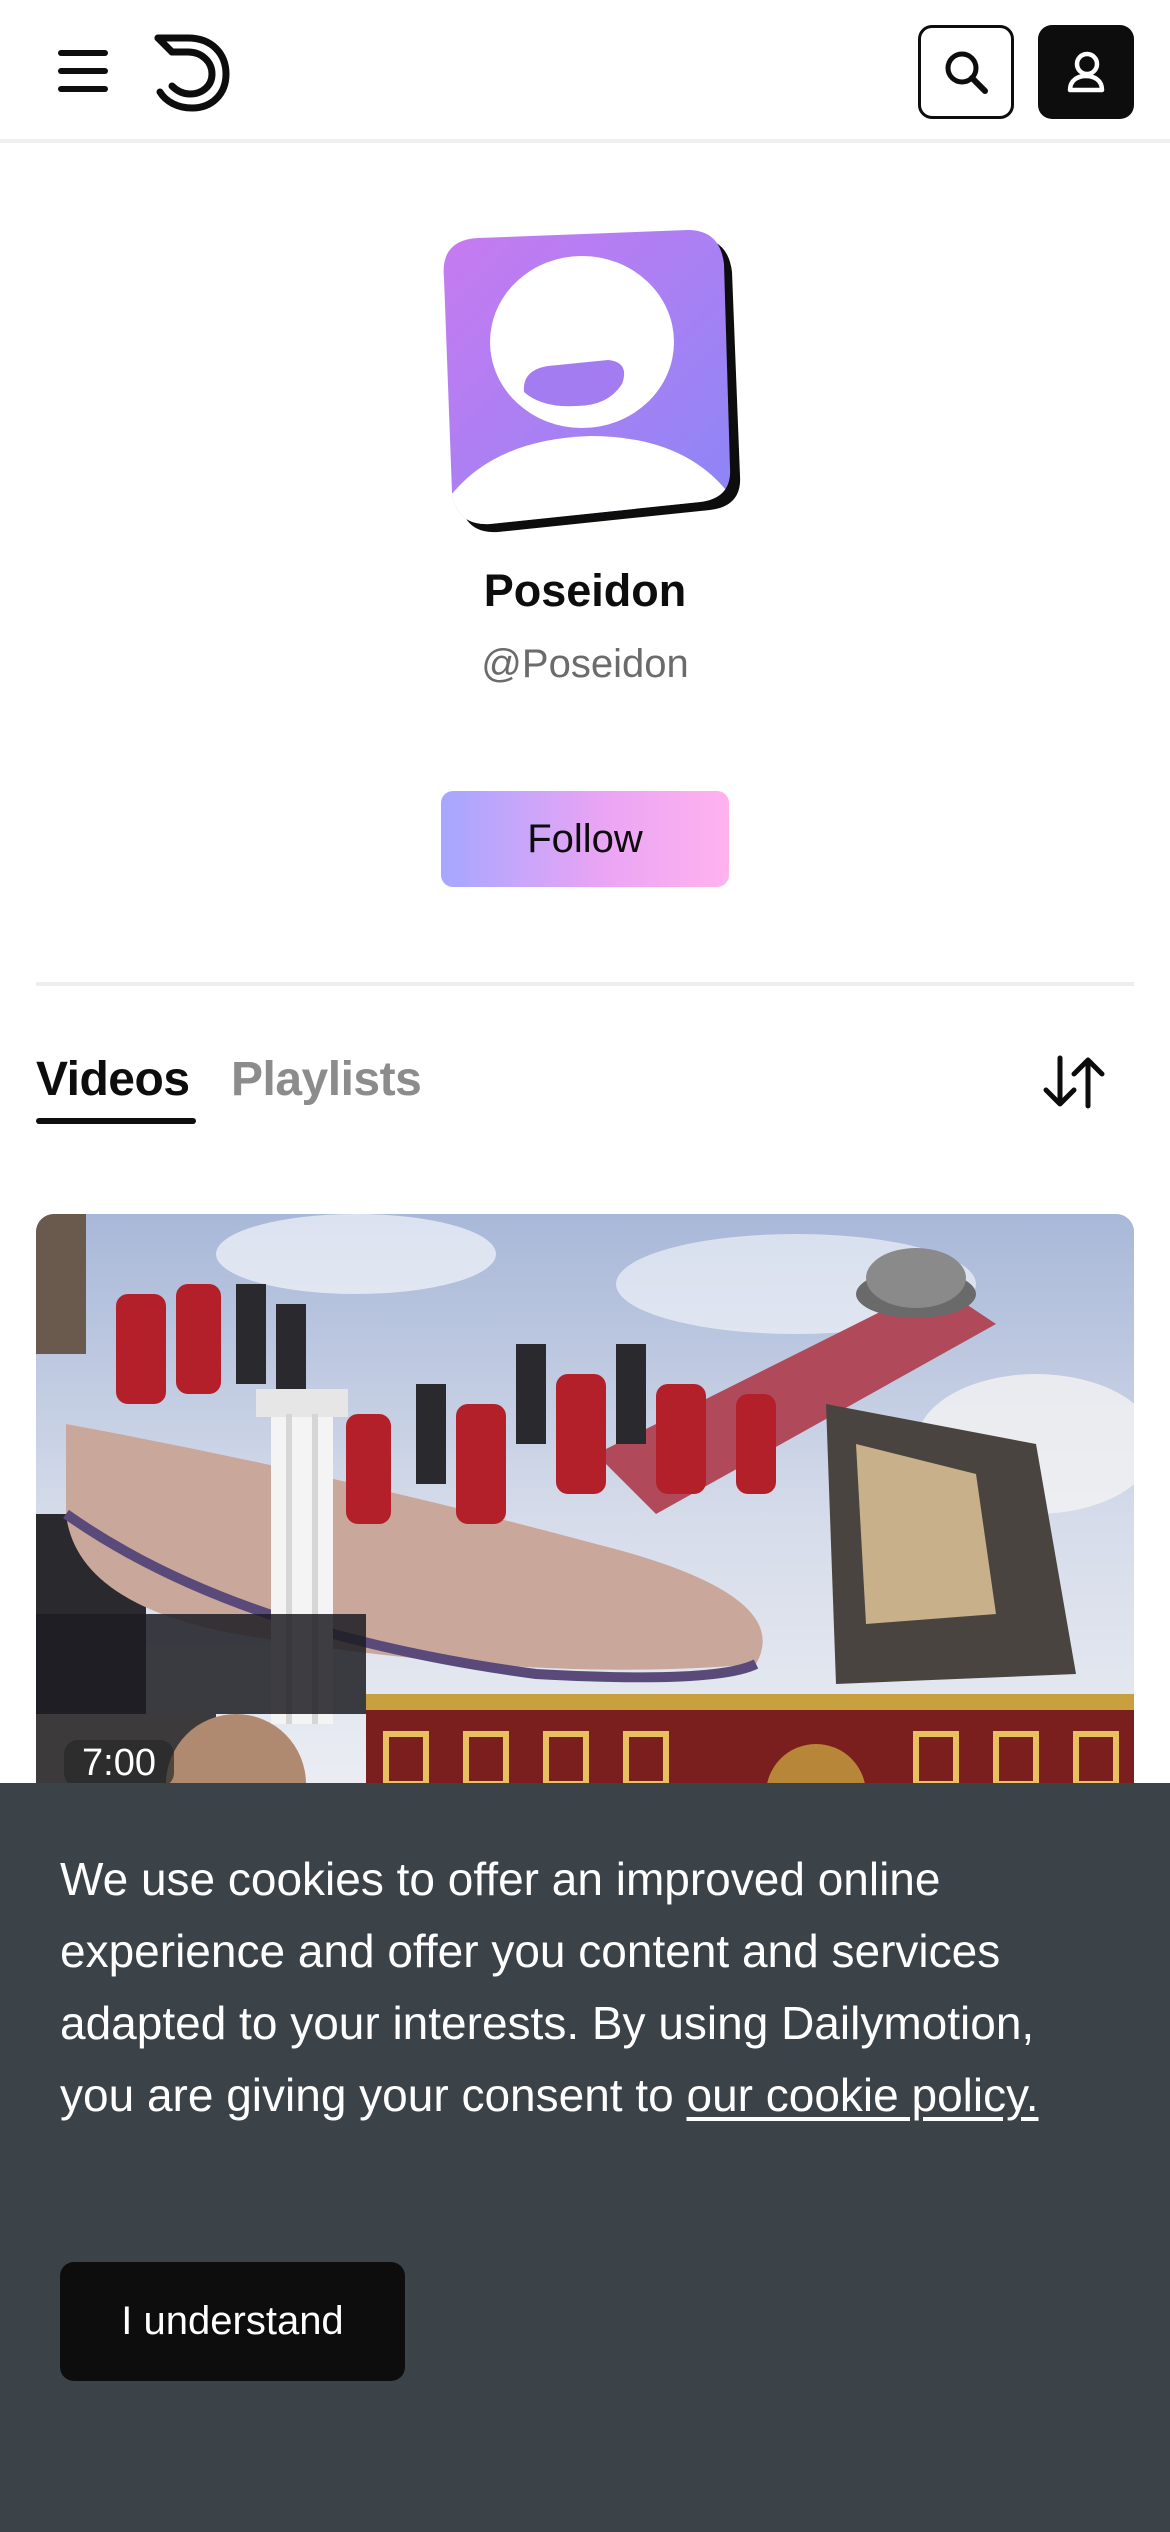 The width and height of the screenshot is (1170, 2532). I want to click on top-navigation-bar, so click(585, 71).